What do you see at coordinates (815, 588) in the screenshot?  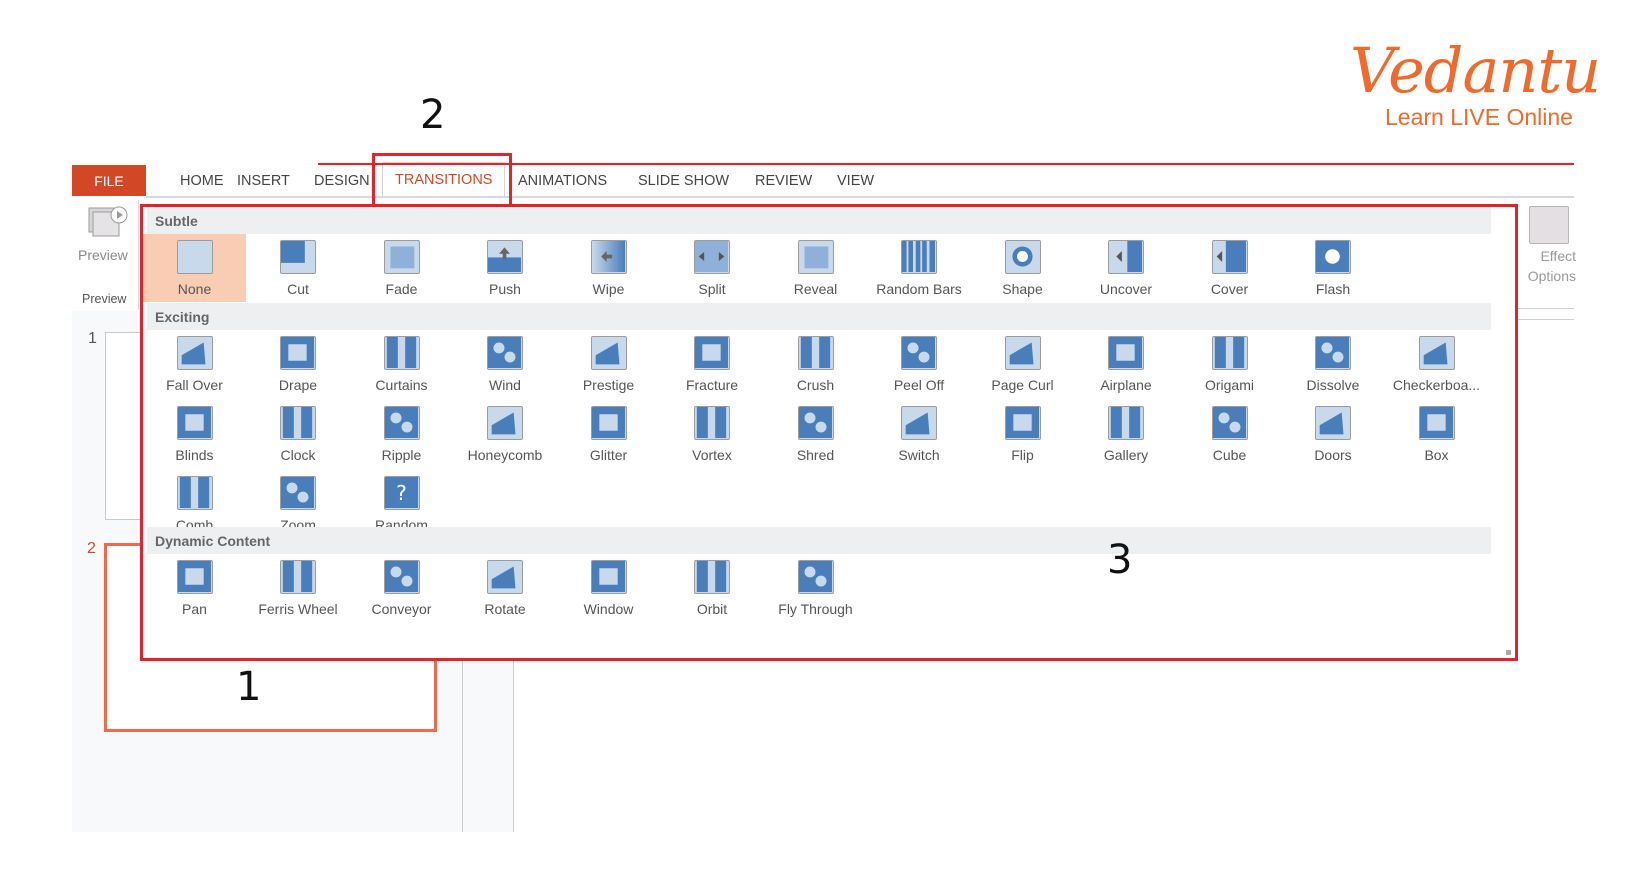 I see `transition-fly-through: Fly Through` at bounding box center [815, 588].